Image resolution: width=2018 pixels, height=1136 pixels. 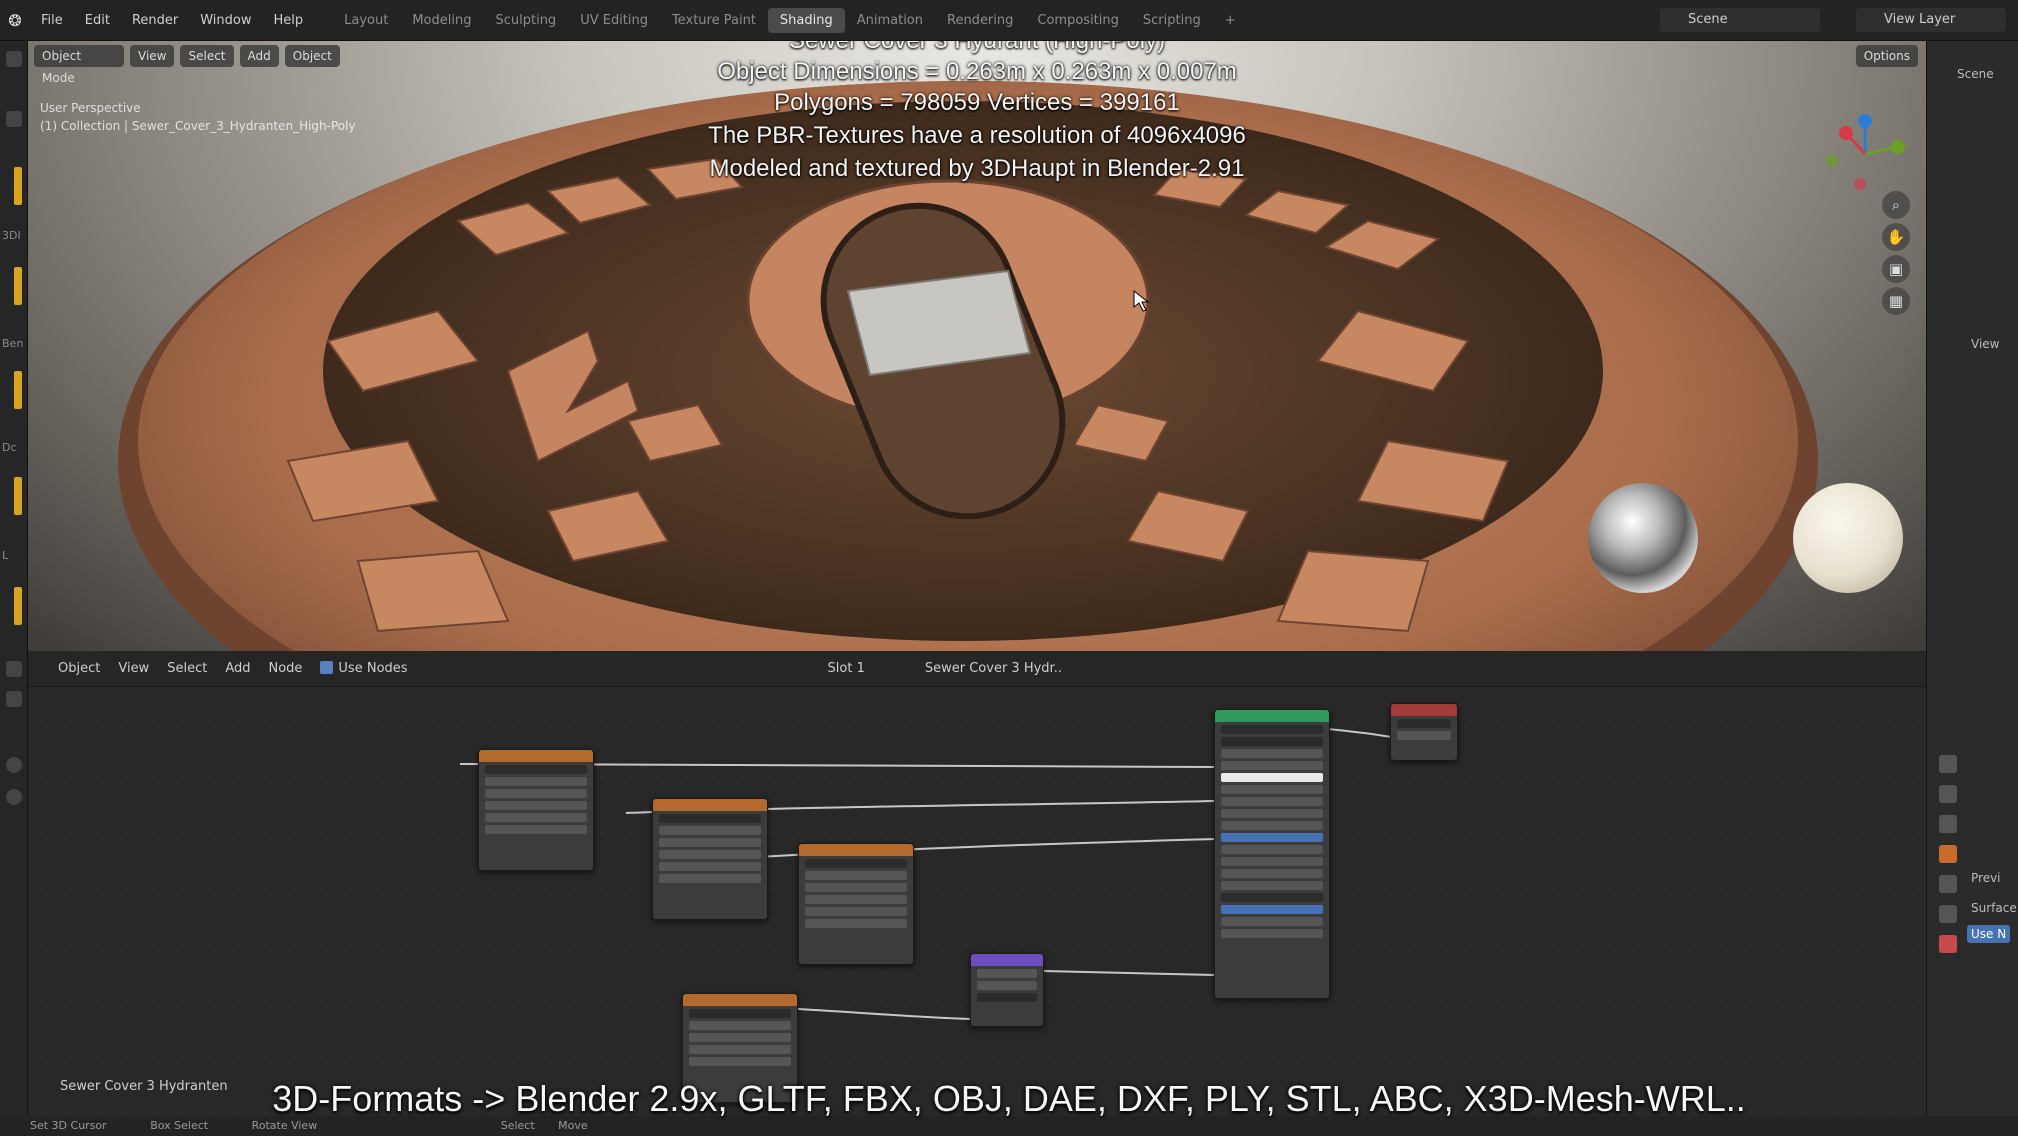 What do you see at coordinates (52, 20) in the screenshot?
I see `menu-file: File` at bounding box center [52, 20].